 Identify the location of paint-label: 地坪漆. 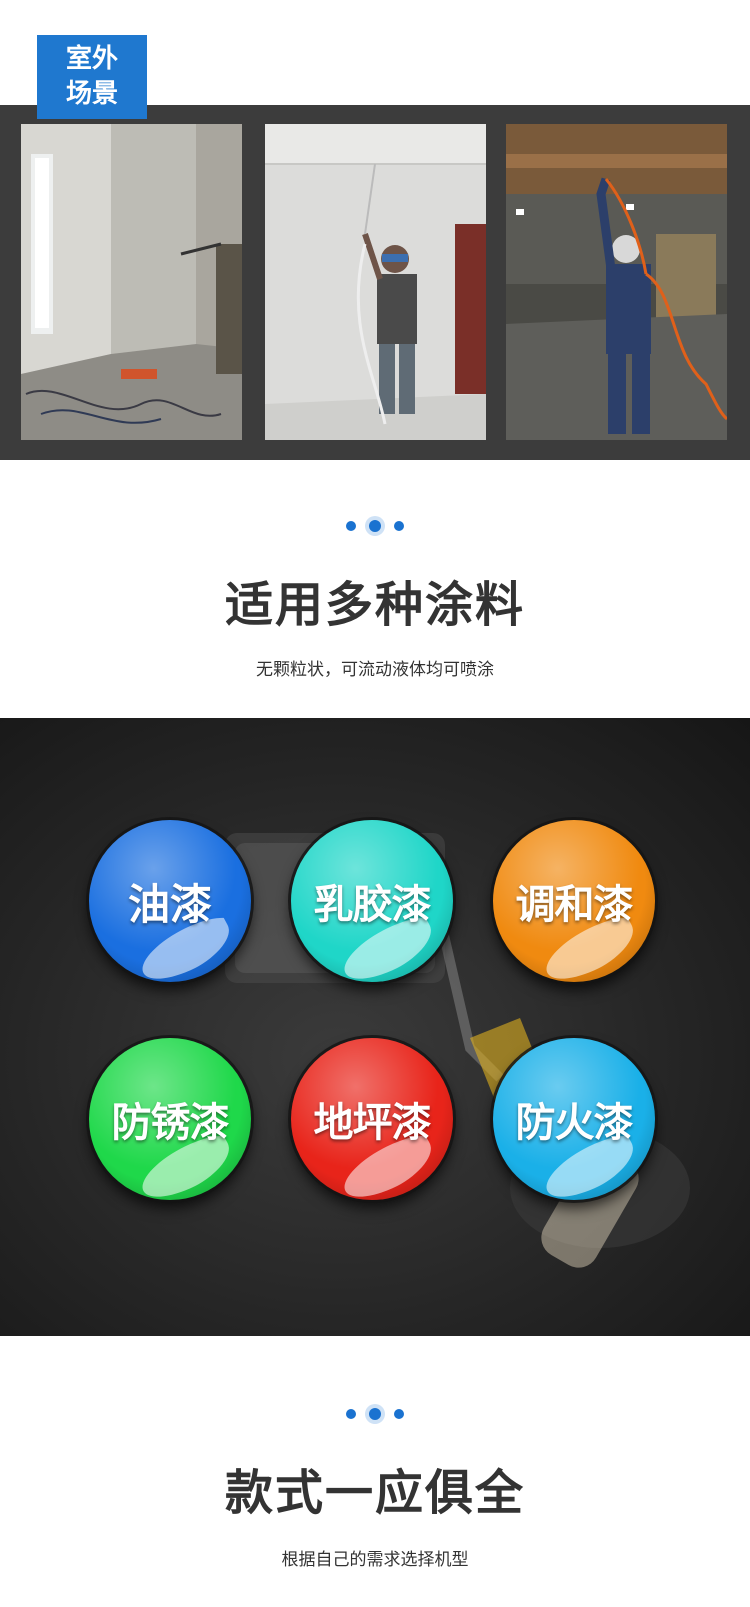
(372, 1123).